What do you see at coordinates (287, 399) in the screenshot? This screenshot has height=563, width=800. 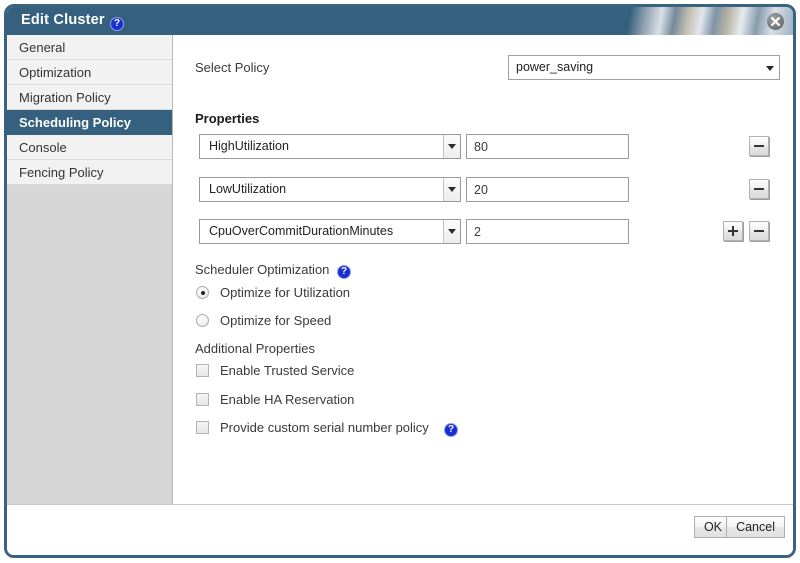 I see `checkbox-label-enable-ha-reservation: Enable HA Reservation` at bounding box center [287, 399].